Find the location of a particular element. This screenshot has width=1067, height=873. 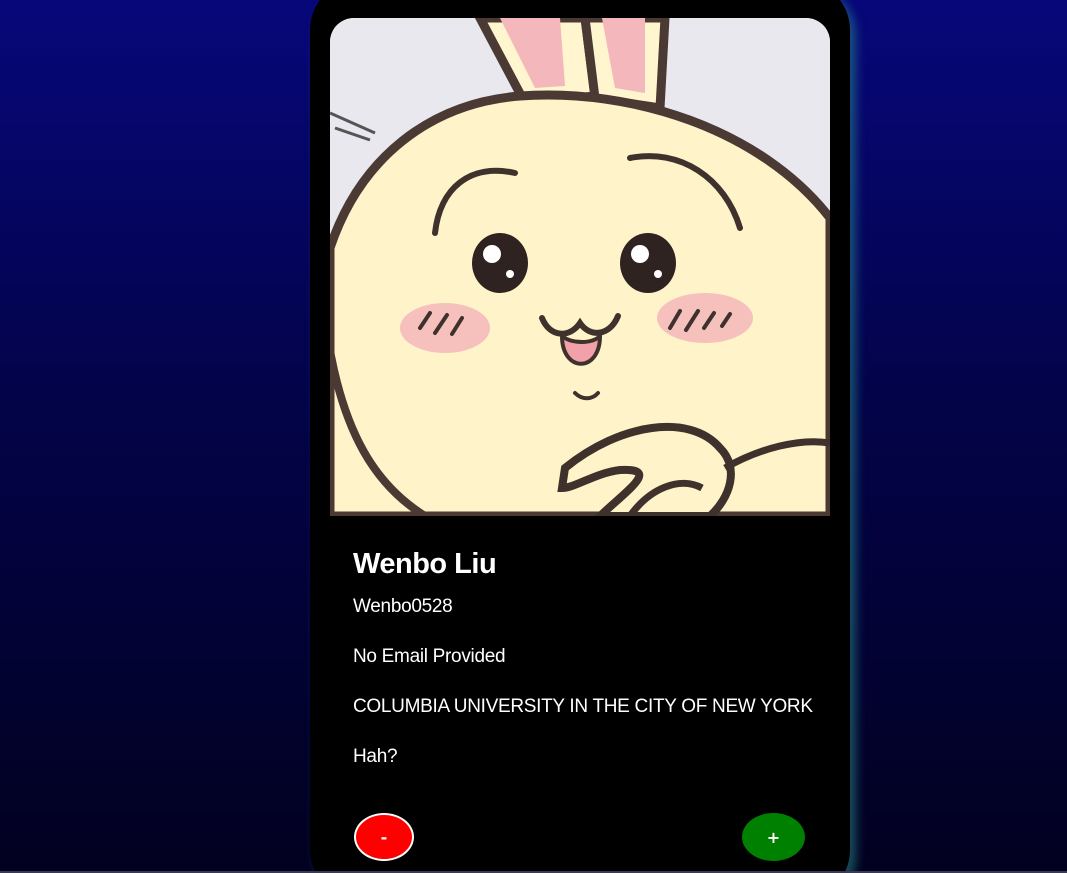

profile-email: No Email Provided is located at coordinates (429, 656).